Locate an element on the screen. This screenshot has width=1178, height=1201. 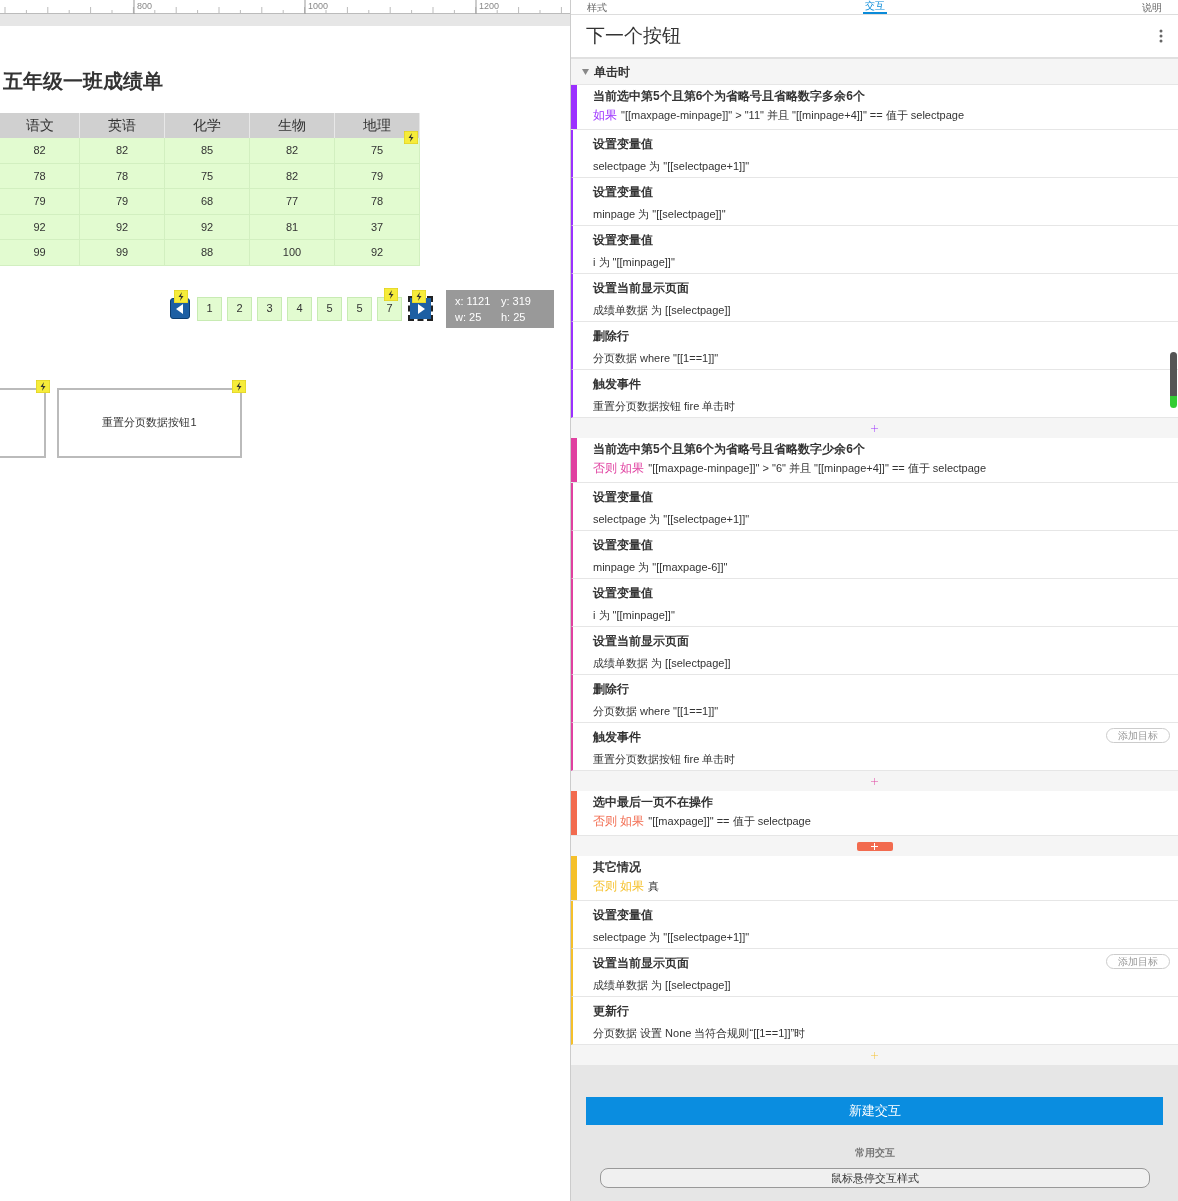
action-detail: 分页数据 设置 None 当符合规则“[[1==1]]”时 is located at coordinates (699, 1033).